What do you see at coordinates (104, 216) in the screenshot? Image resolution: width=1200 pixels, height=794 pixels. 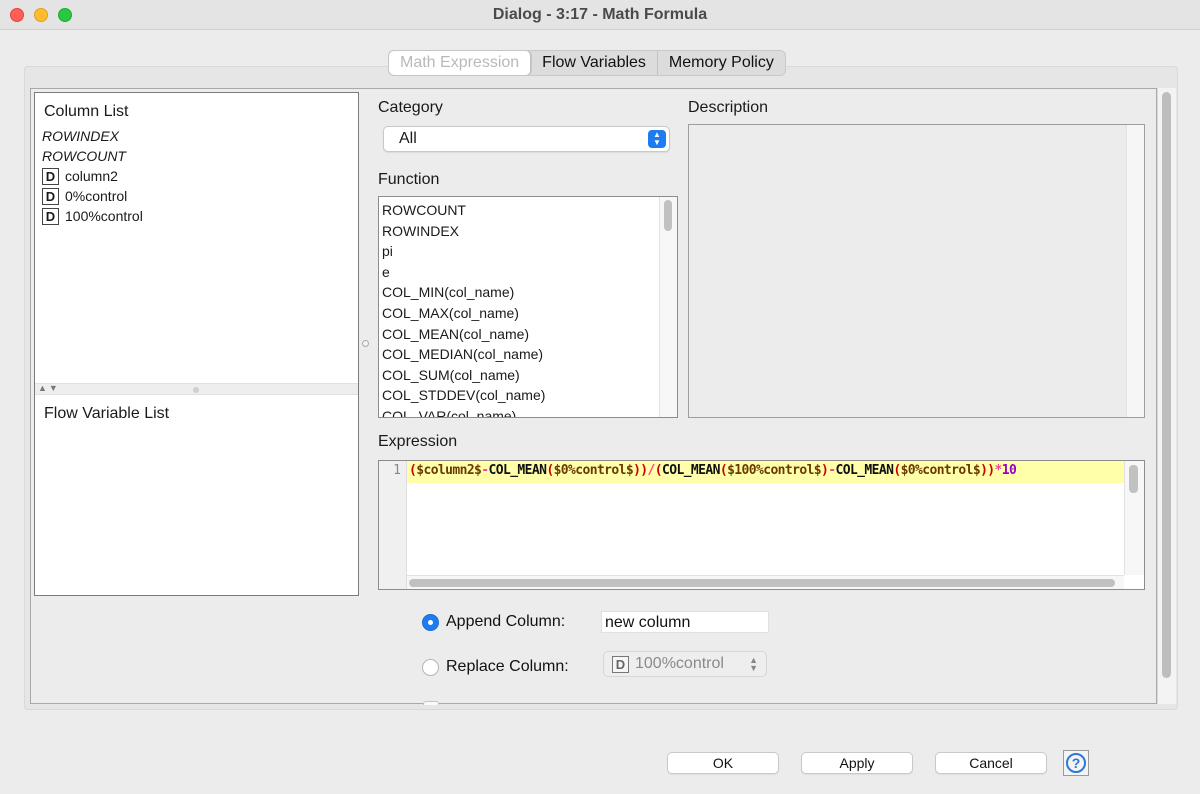 I see `column-item-label: 100%control` at bounding box center [104, 216].